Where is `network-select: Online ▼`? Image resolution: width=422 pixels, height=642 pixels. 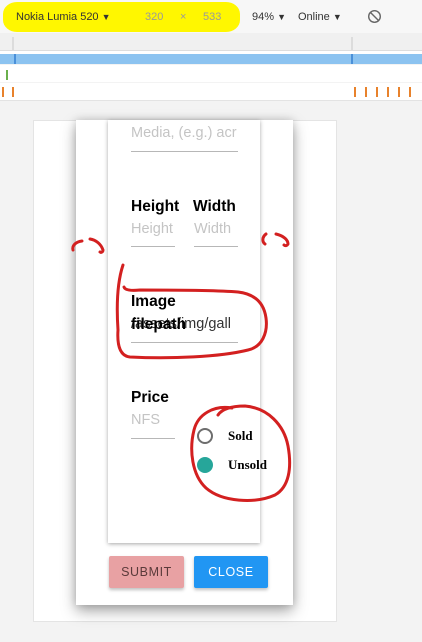
network-select: Online ▼ is located at coordinates (320, 17).